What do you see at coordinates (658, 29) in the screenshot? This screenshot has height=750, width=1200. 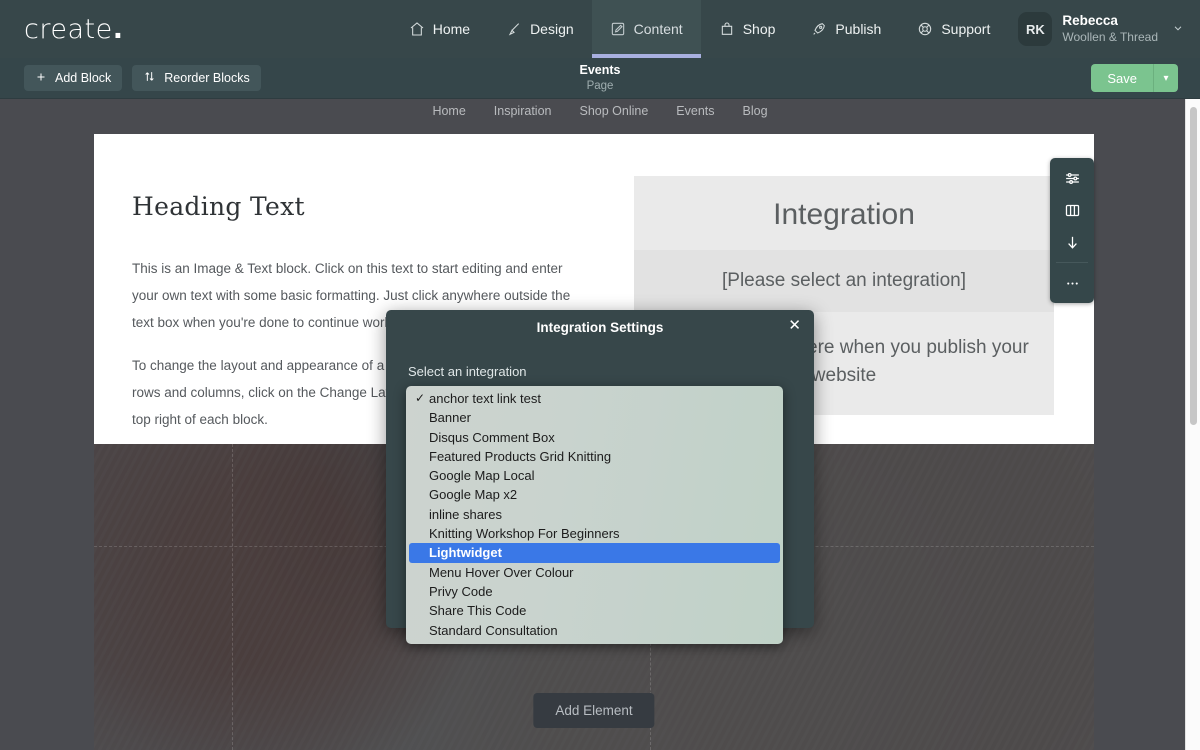 I see `nav-label-content: Content` at bounding box center [658, 29].